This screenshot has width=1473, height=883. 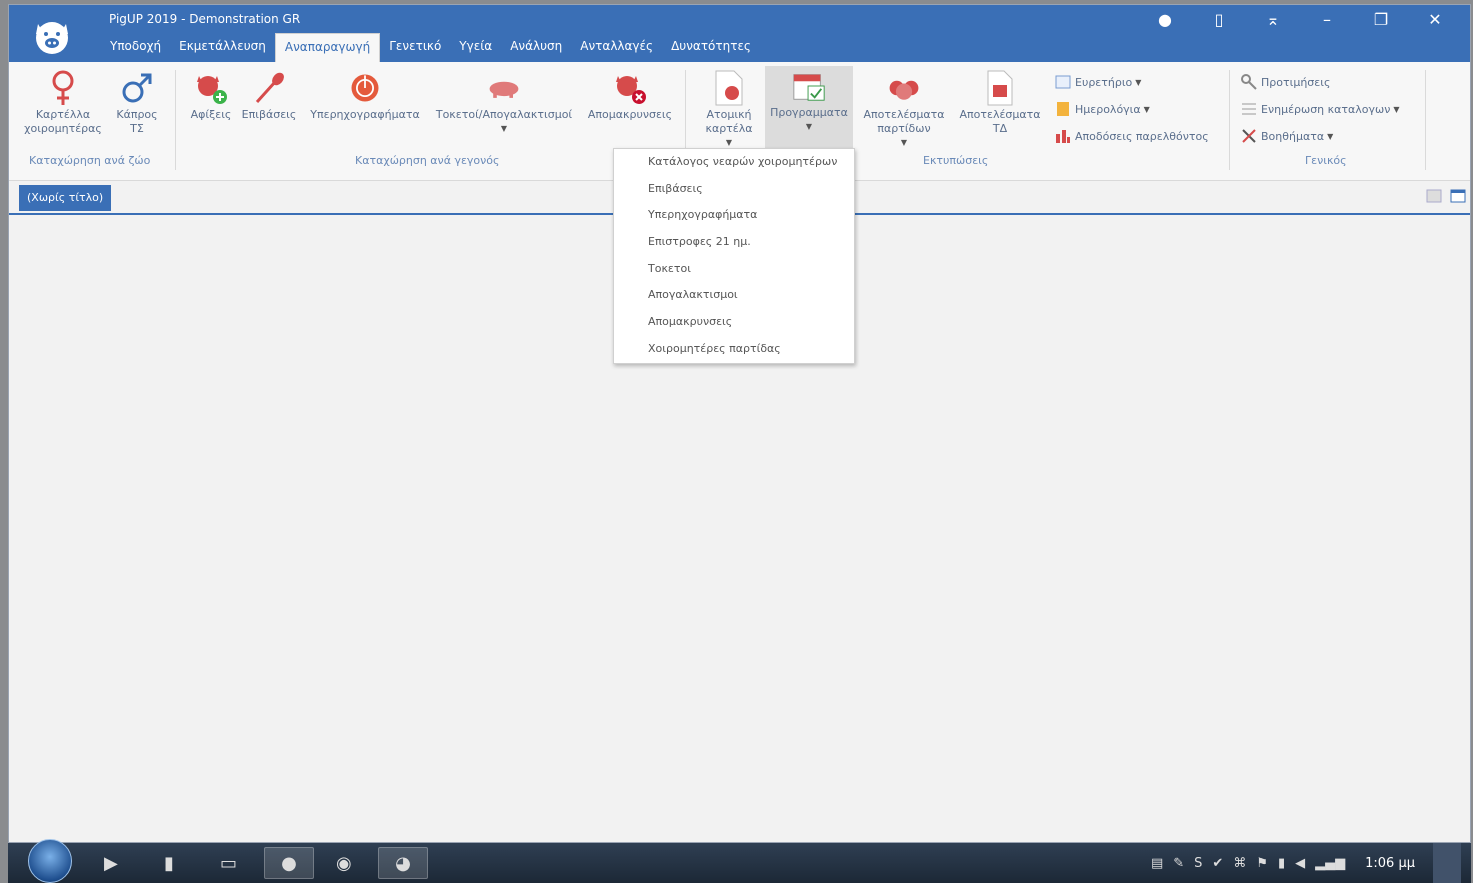 I want to click on collapse-ribbon-icon: ⌅, so click(x=1273, y=20).